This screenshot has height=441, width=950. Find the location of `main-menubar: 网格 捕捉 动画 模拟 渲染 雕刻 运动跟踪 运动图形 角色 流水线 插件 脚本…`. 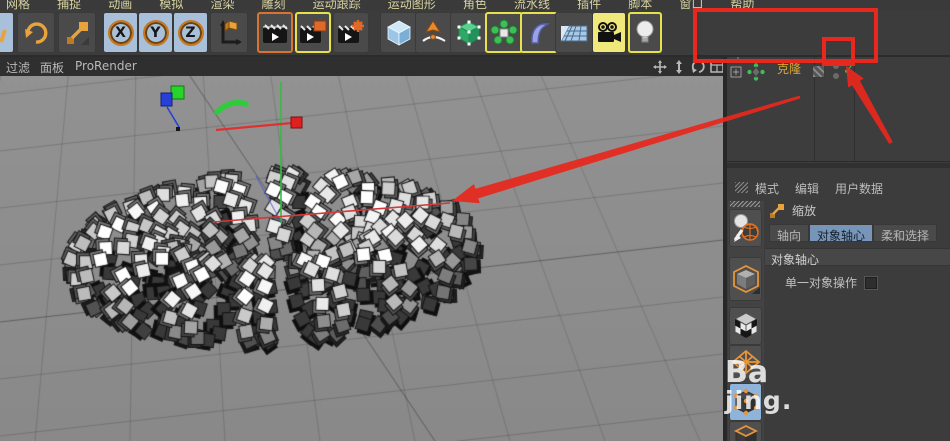

main-menubar: 网格 捕捉 动画 模拟 渲染 雕刻 运动跟踪 运动图形 角色 流水线 插件 脚本… is located at coordinates (475, 5).